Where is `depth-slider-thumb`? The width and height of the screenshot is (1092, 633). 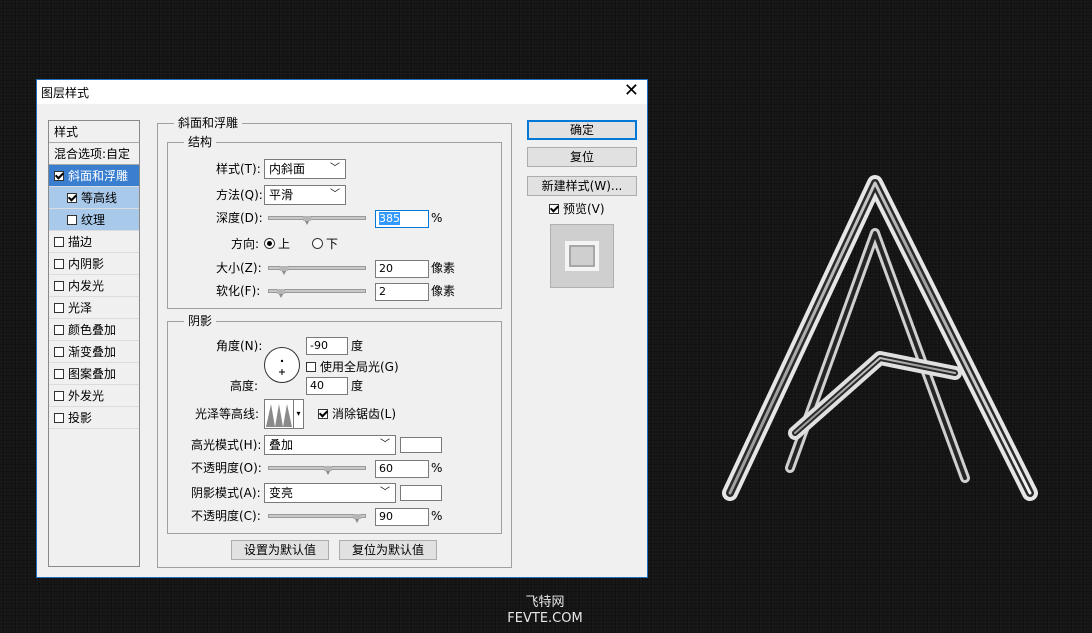
depth-slider-thumb is located at coordinates (307, 220).